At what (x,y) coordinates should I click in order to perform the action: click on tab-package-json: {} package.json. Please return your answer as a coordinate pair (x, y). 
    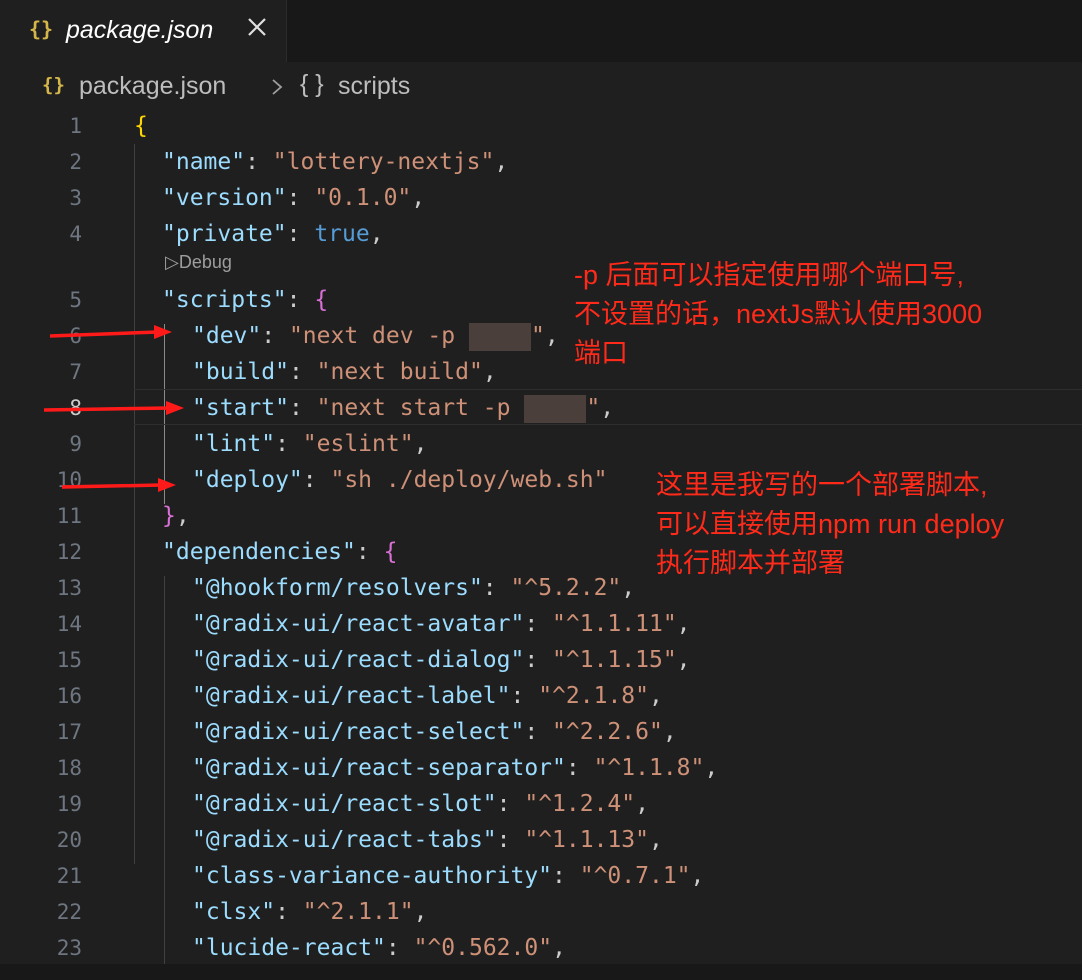
    Looking at the image, I should click on (143, 31).